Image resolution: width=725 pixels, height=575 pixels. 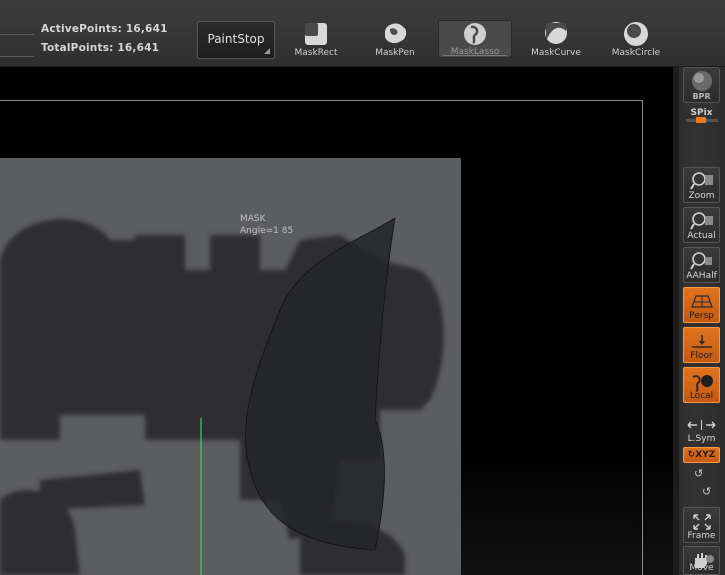 I want to click on aahalf-icon, so click(x=700, y=261).